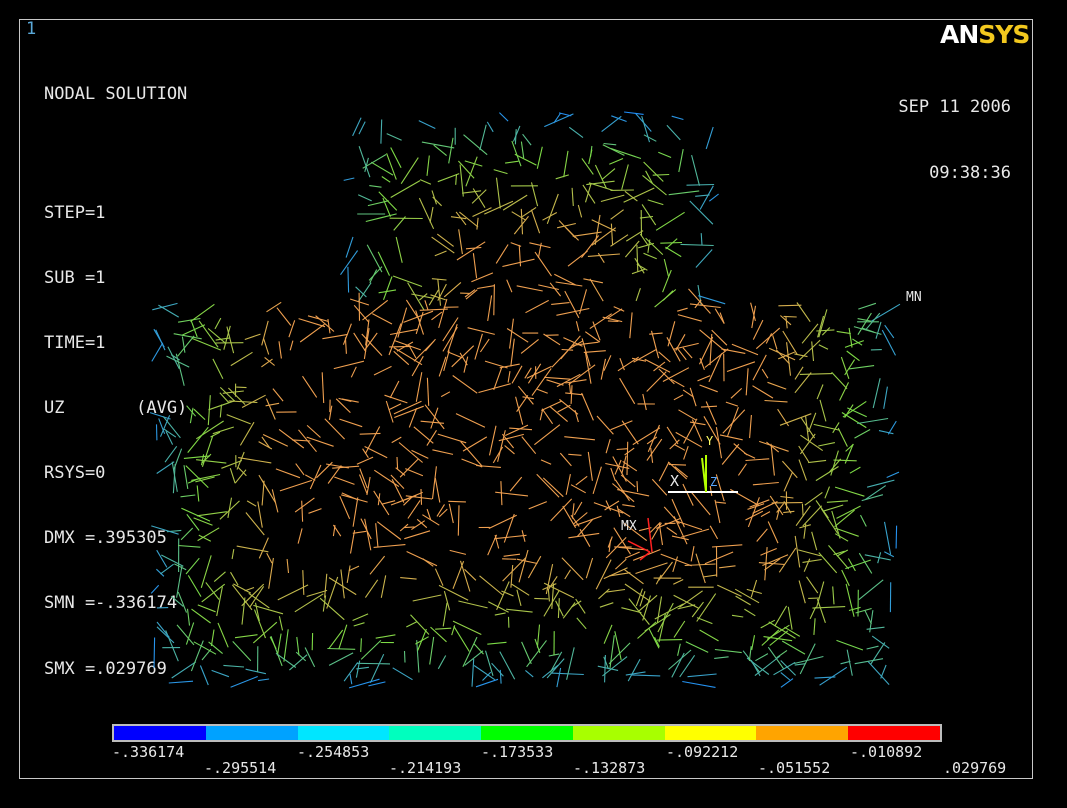 This screenshot has width=1067, height=808. I want to click on legend-label-2: -.295514, so click(240, 768).